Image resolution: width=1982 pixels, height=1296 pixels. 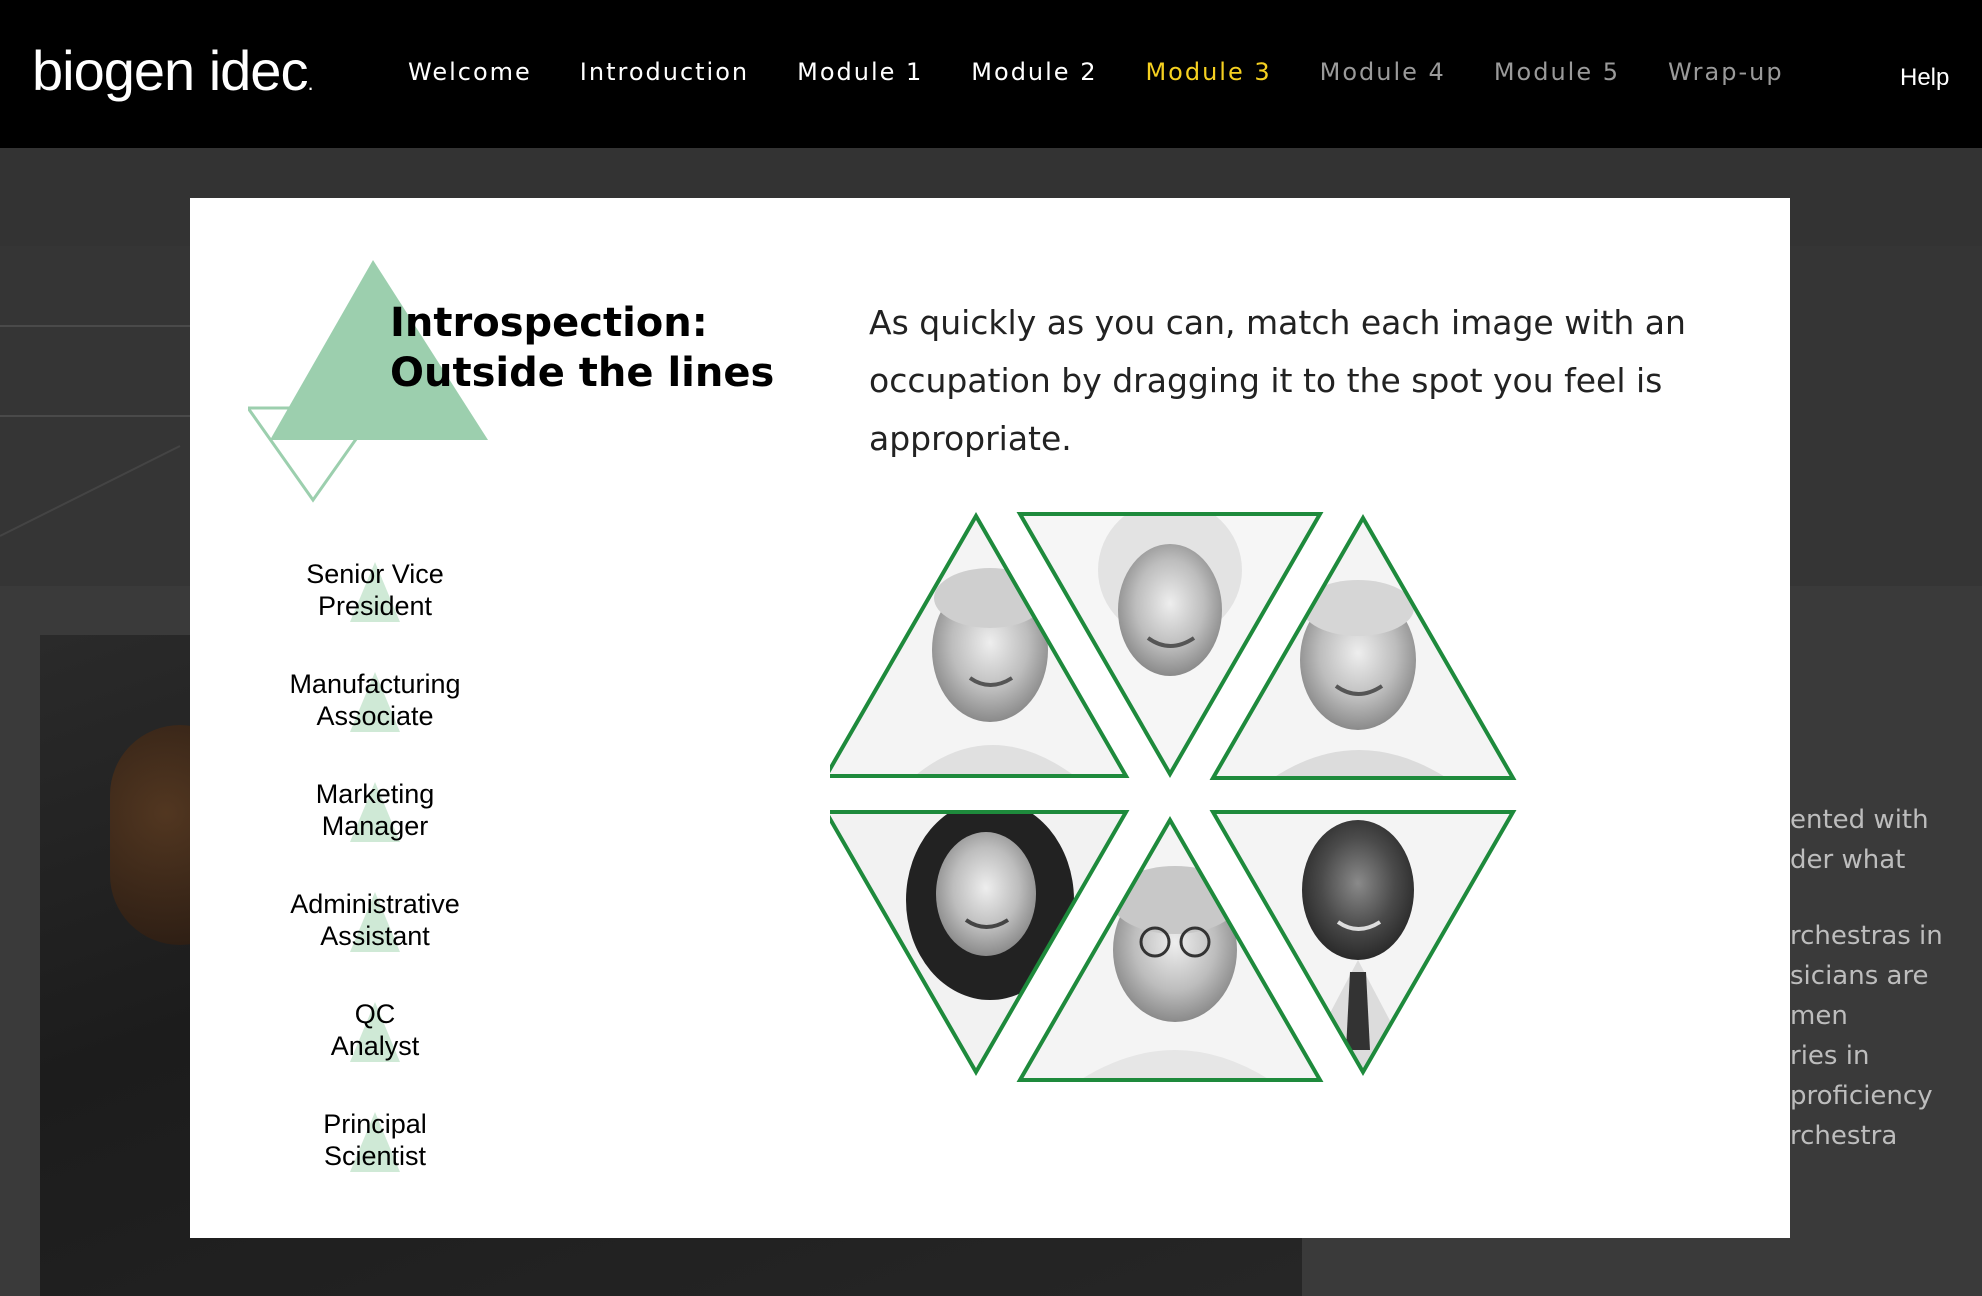 I want to click on nav-wrap-up: Wrap-up, so click(x=1726, y=72).